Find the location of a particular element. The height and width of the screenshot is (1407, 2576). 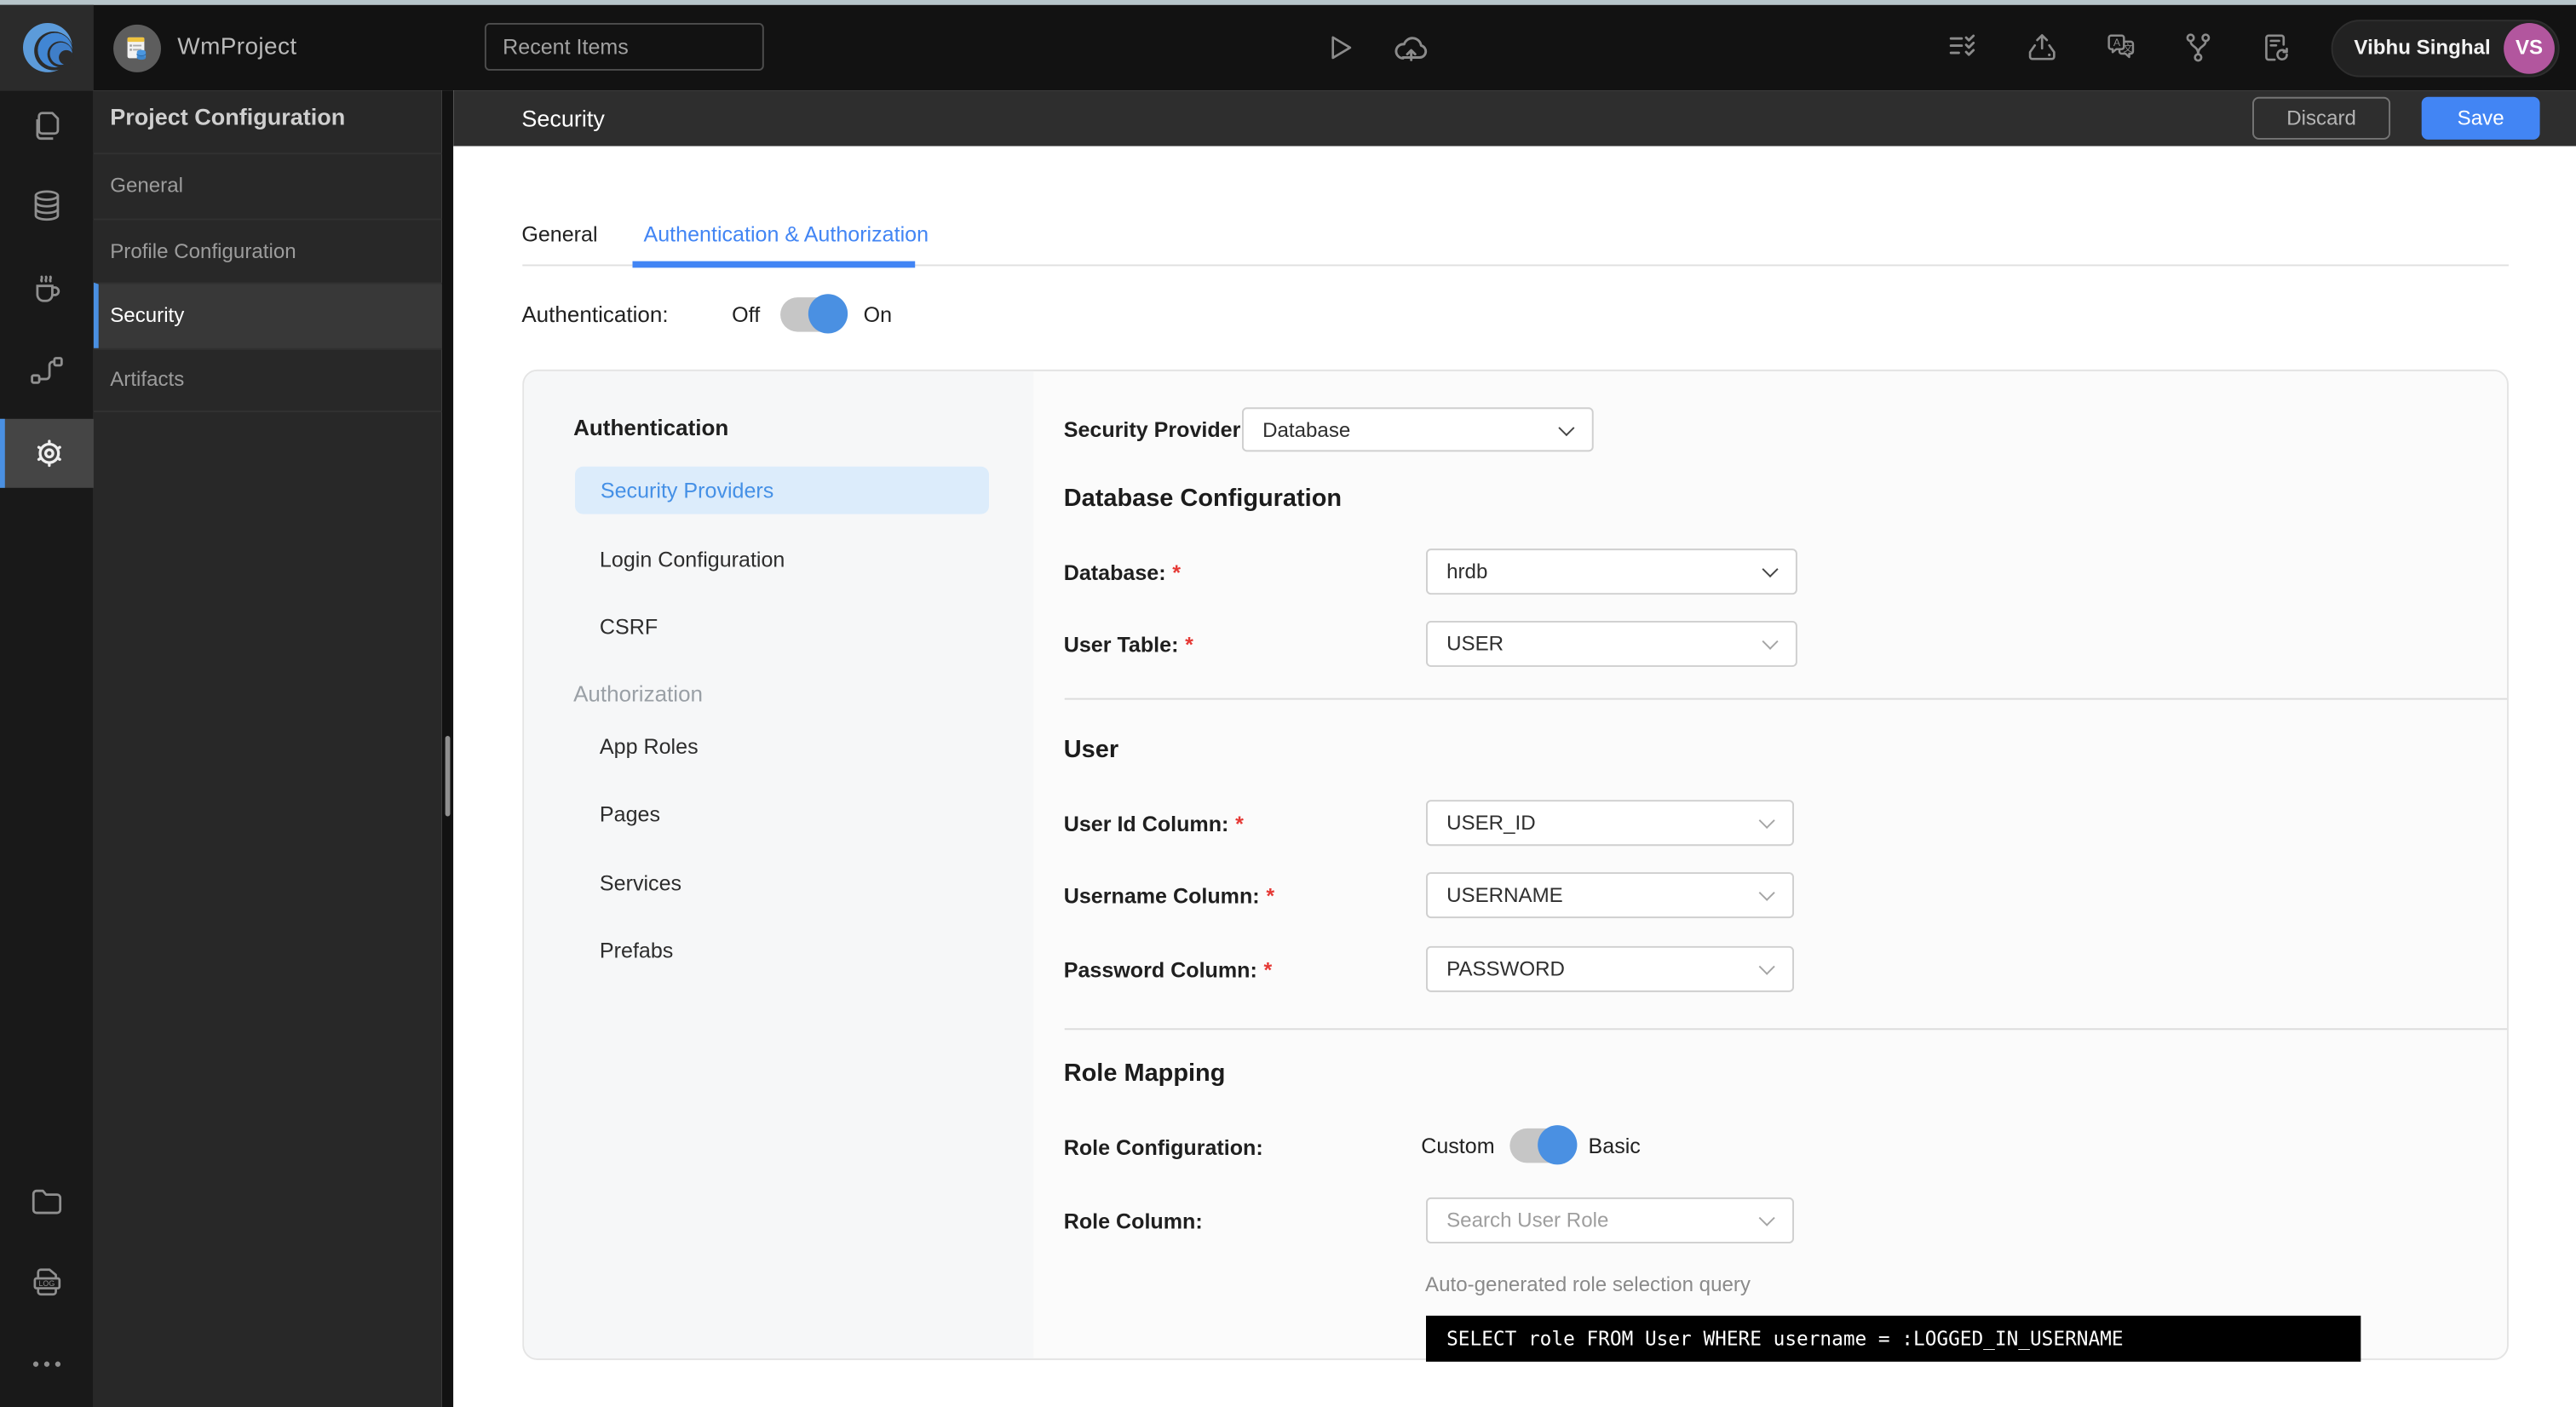

log-file-icon: LOG is located at coordinates (46, 1282).